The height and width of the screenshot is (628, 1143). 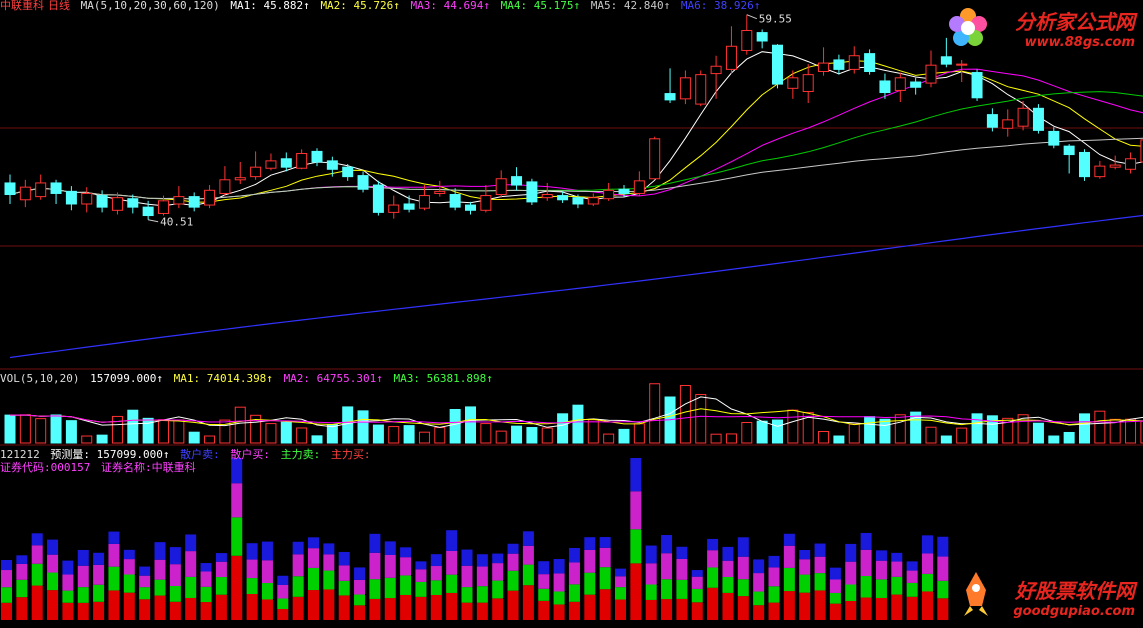 What do you see at coordinates (45, 467) in the screenshot?
I see `security-code: 证券代码:000157` at bounding box center [45, 467].